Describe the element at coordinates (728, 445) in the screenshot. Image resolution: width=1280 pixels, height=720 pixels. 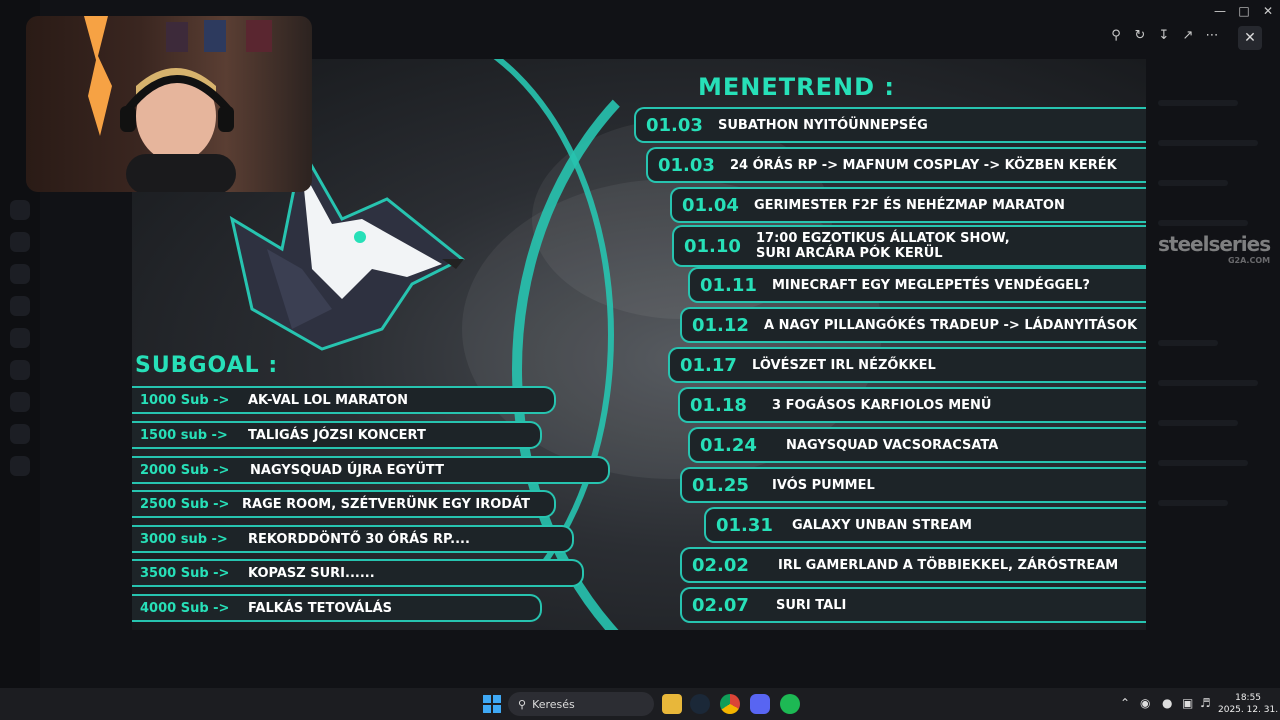
I see `schedule-date: 01.24` at that location.